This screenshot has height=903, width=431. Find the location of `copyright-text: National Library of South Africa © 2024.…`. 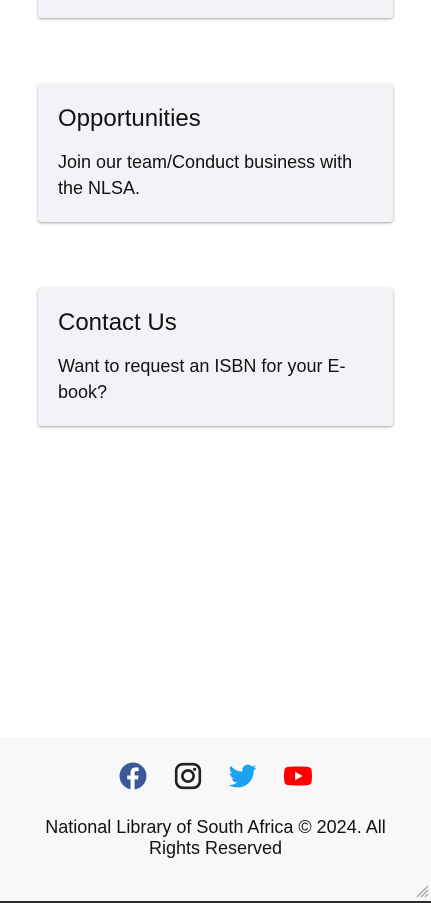

copyright-text: National Library of South Africa © 2024.… is located at coordinates (215, 837).